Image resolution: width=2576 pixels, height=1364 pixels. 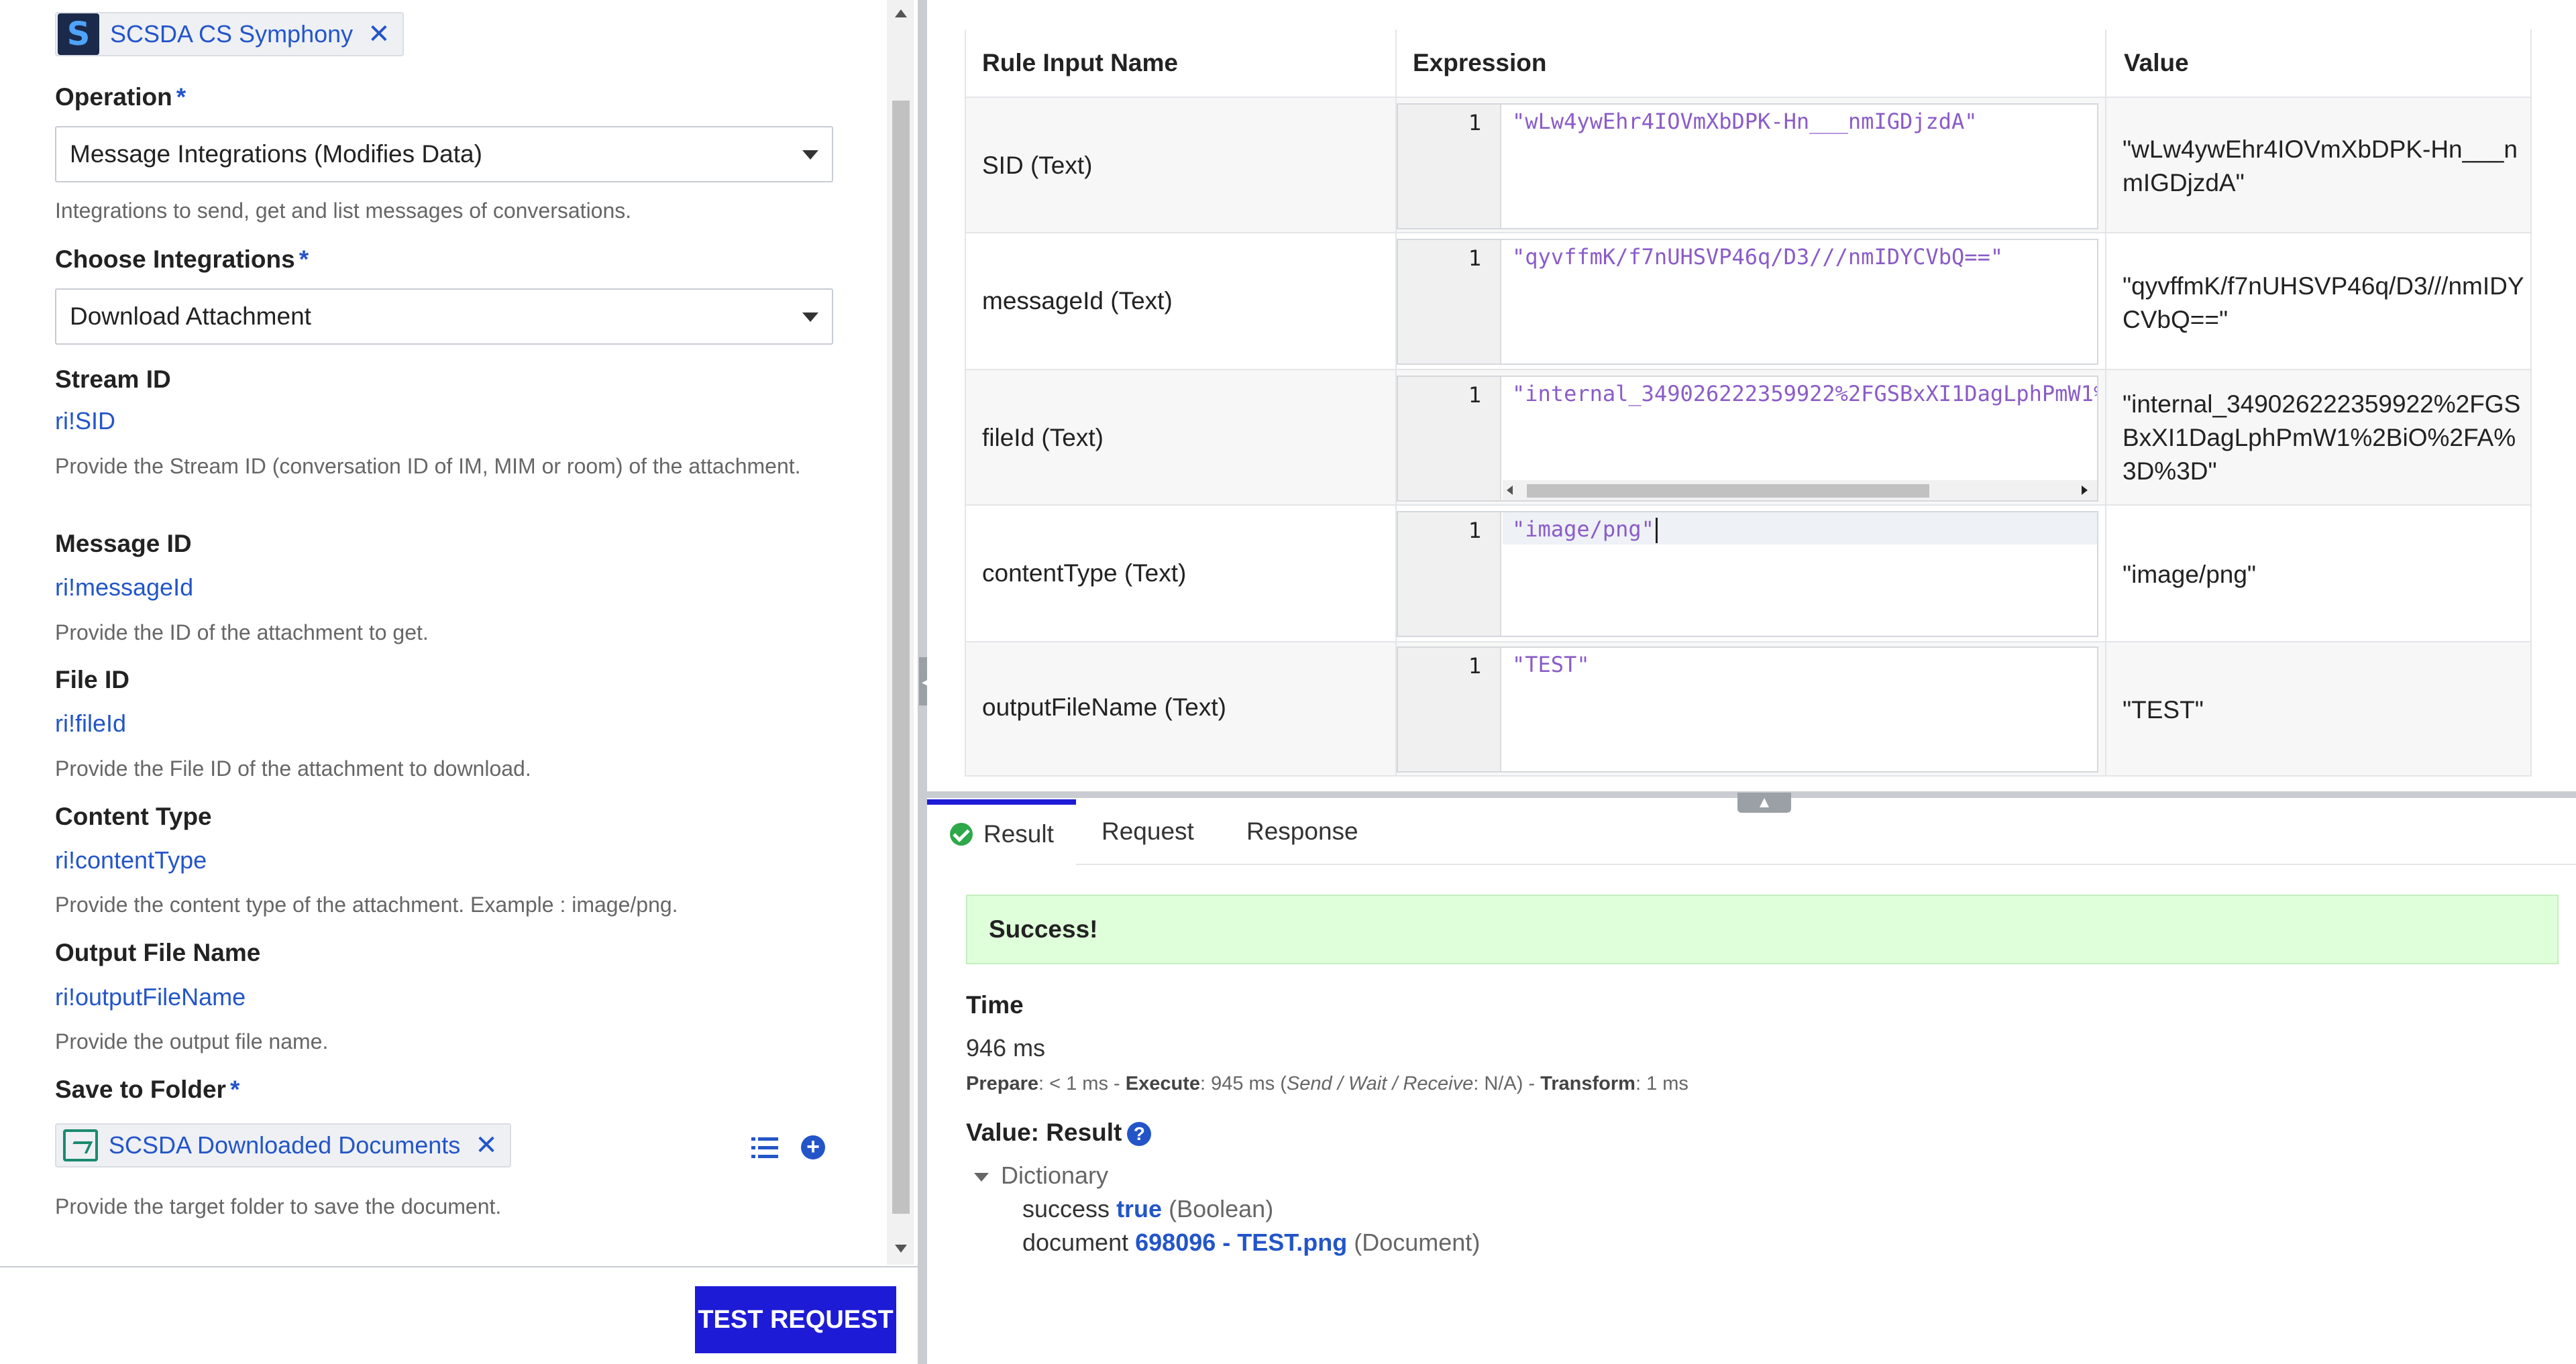 What do you see at coordinates (995, 1005) in the screenshot?
I see `time-label: Time` at bounding box center [995, 1005].